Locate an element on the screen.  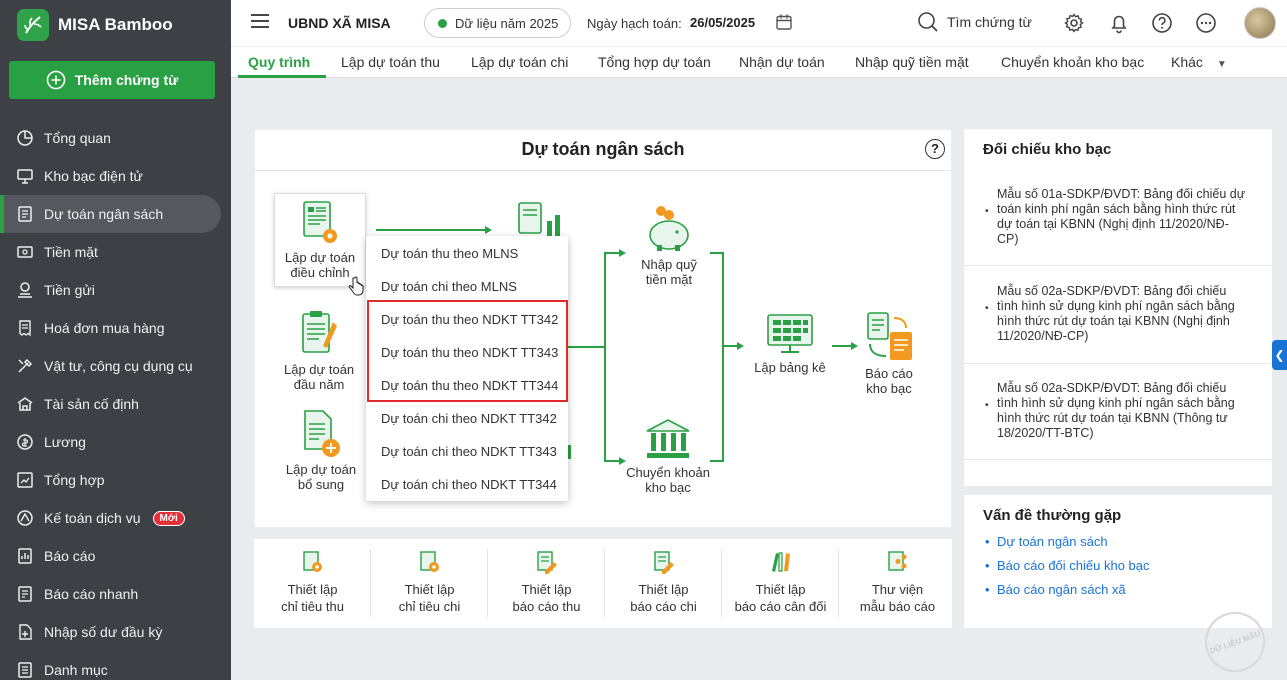
start-year-label-2: đầu năm is located at coordinates (319, 384).